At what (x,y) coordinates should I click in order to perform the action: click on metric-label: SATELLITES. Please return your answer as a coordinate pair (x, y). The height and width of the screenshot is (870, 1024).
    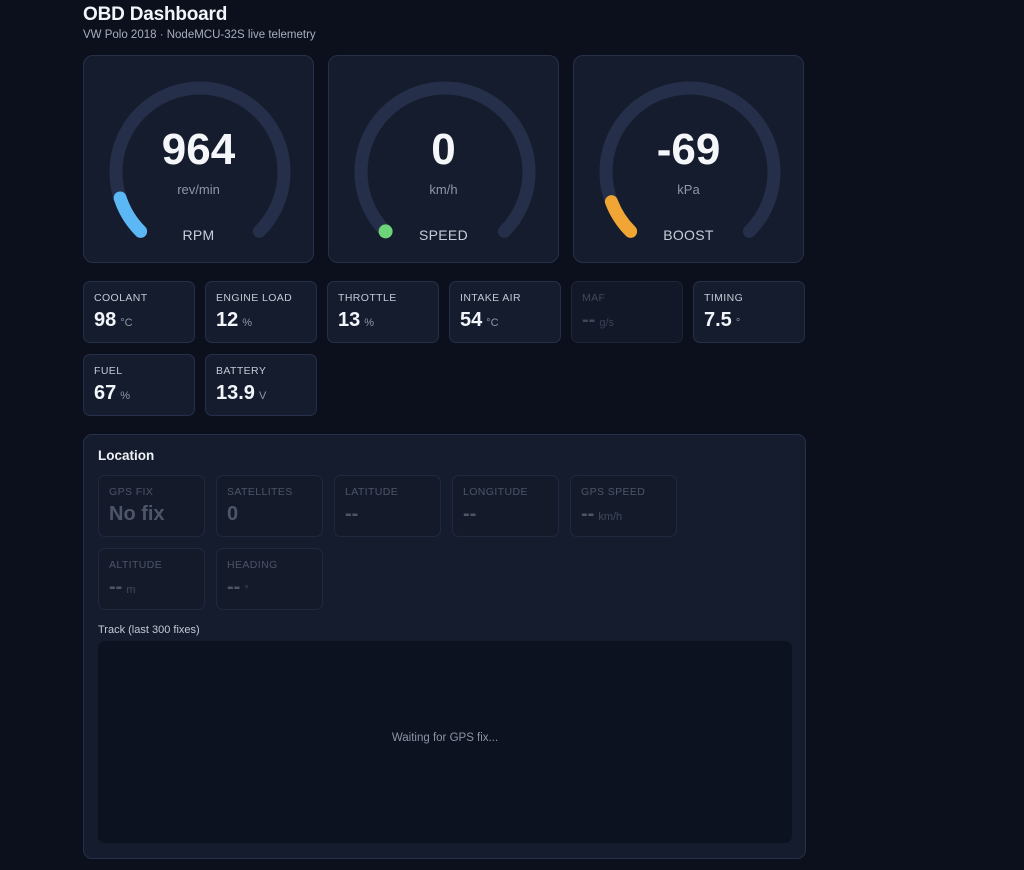
    Looking at the image, I should click on (260, 492).